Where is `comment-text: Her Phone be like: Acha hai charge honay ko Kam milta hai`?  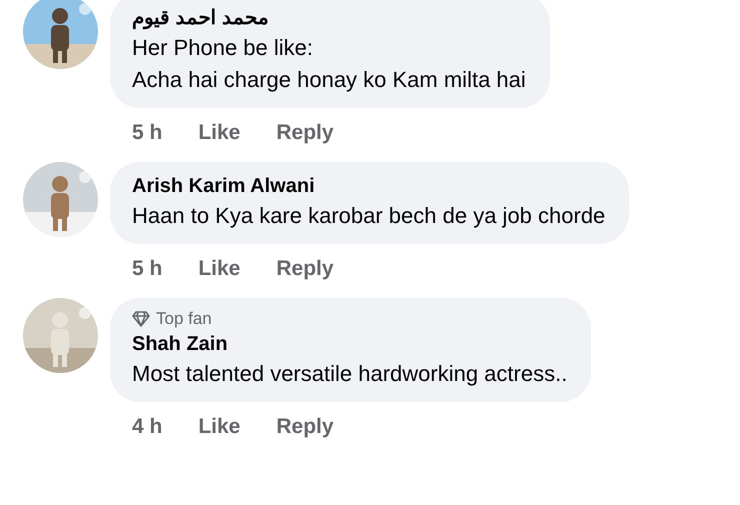
comment-text: Her Phone be like: Acha hai charge honay ko Kam milta hai is located at coordinates (329, 64).